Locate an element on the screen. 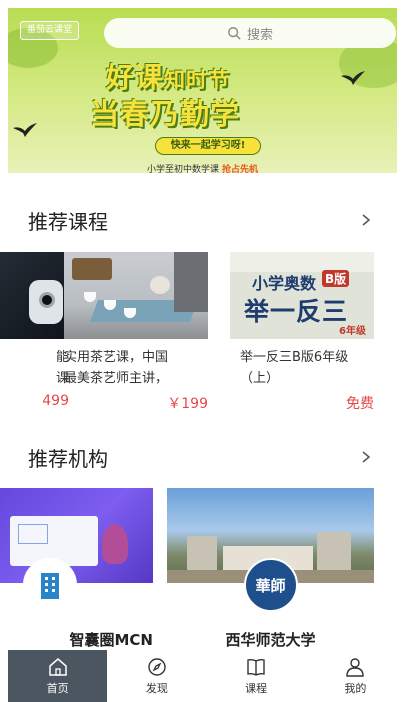  tab-label: 课程 is located at coordinates (256, 688).